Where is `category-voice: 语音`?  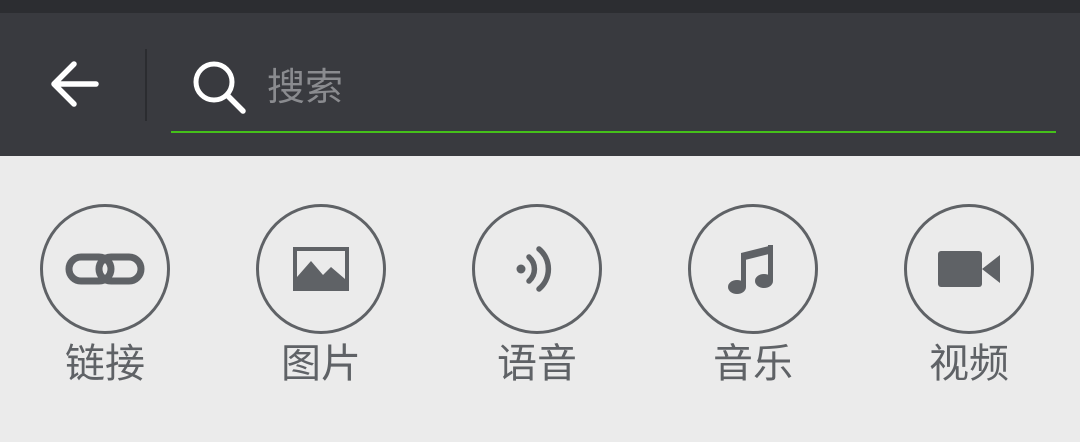
category-voice: 语音 is located at coordinates (539, 299).